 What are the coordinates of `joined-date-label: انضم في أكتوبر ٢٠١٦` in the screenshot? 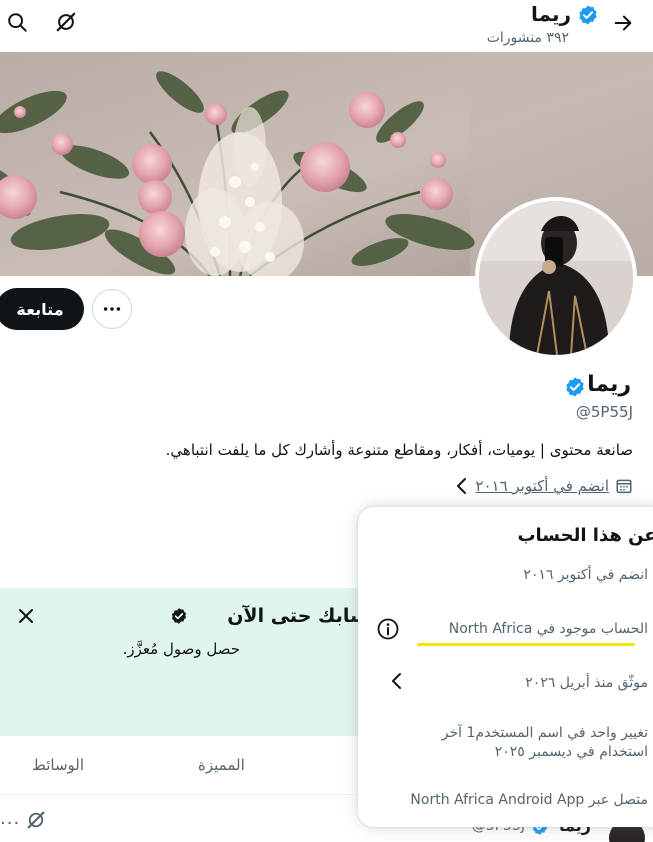 It's located at (542, 486).